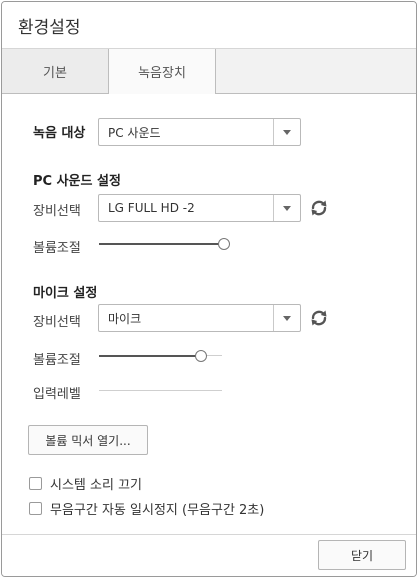  I want to click on title-bar: 환경설정, so click(209, 25).